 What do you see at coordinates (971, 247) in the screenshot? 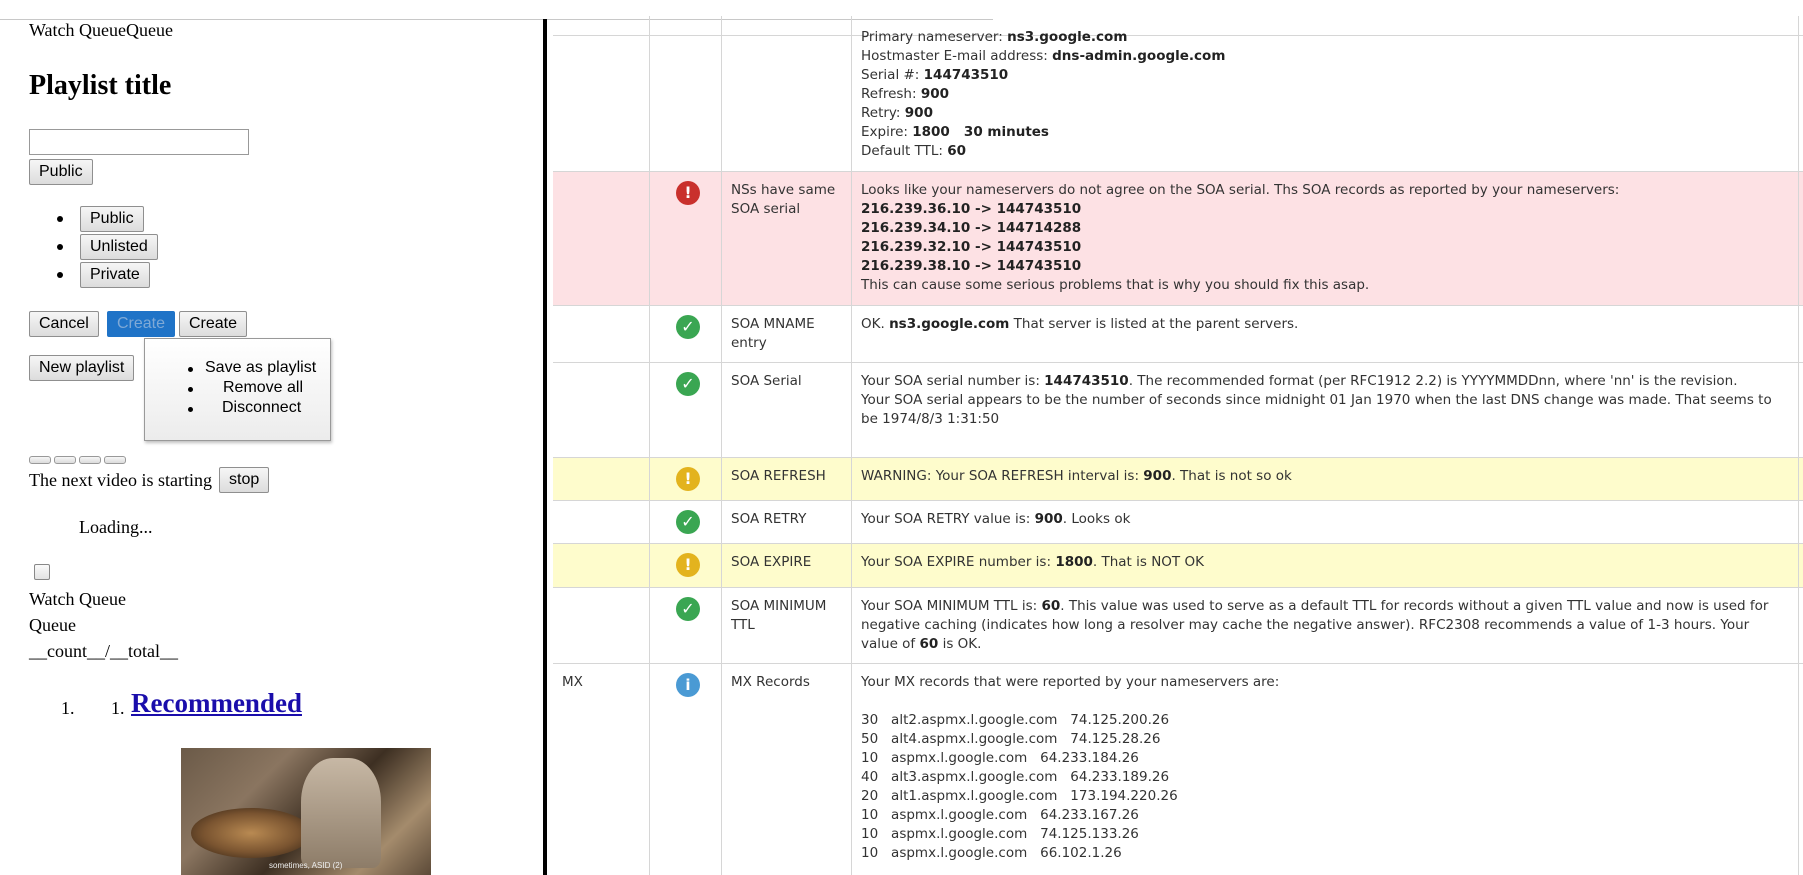
I see `ns-soa-line: 216.239.32.10 -> 144743510` at bounding box center [971, 247].